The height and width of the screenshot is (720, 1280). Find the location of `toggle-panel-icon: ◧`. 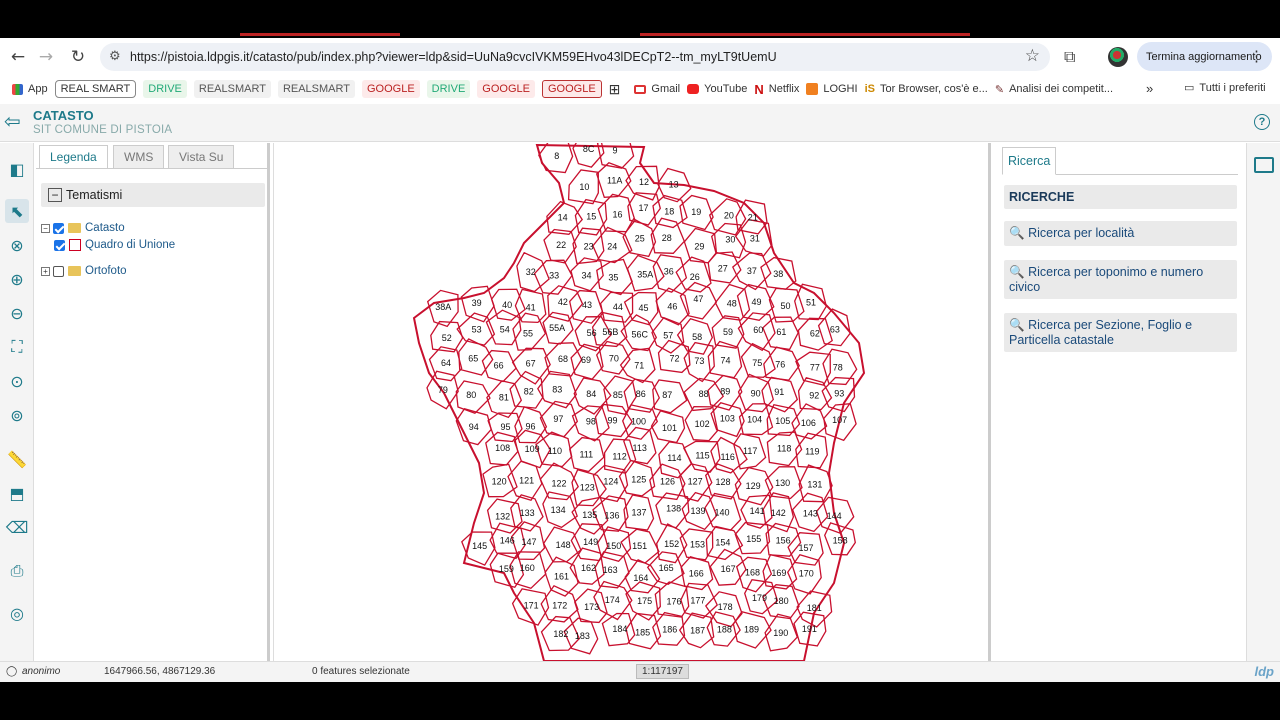

toggle-panel-icon: ◧ is located at coordinates (17, 169).